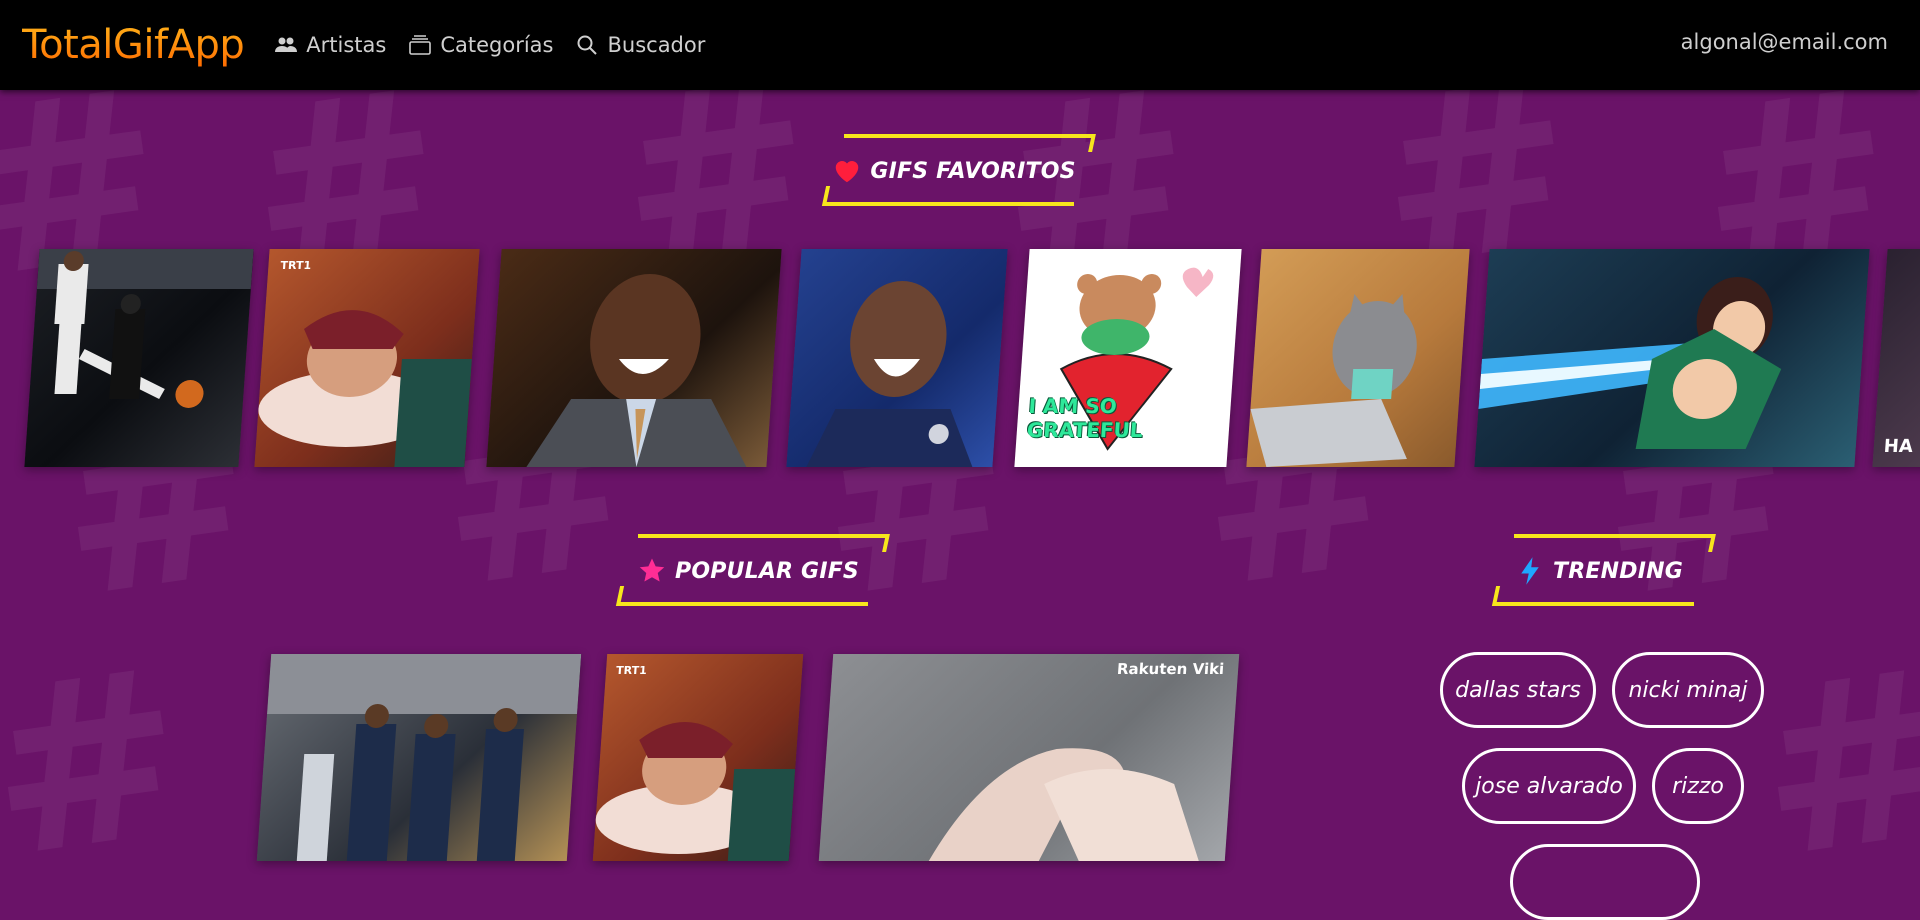 The image size is (1920, 920). I want to click on brand-logo: TotalGifApp, so click(133, 45).